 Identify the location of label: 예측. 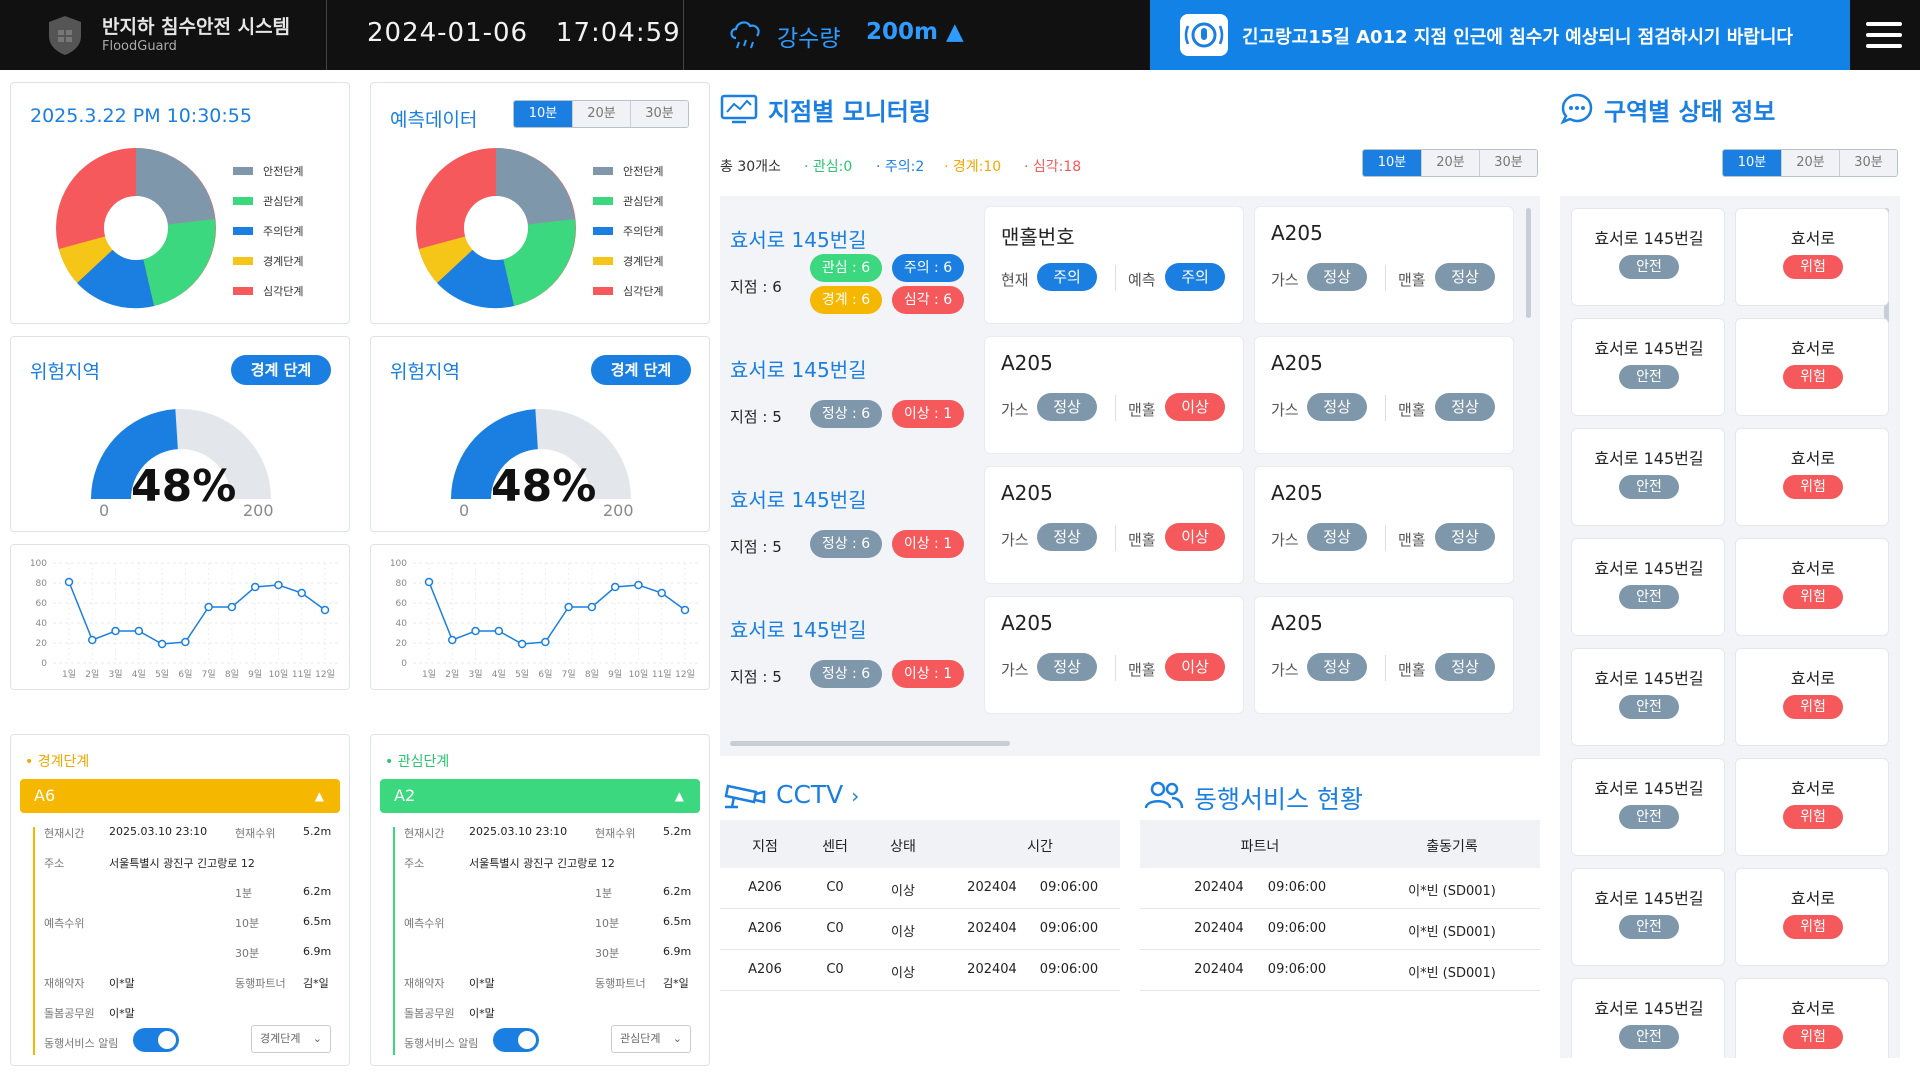
(1142, 280).